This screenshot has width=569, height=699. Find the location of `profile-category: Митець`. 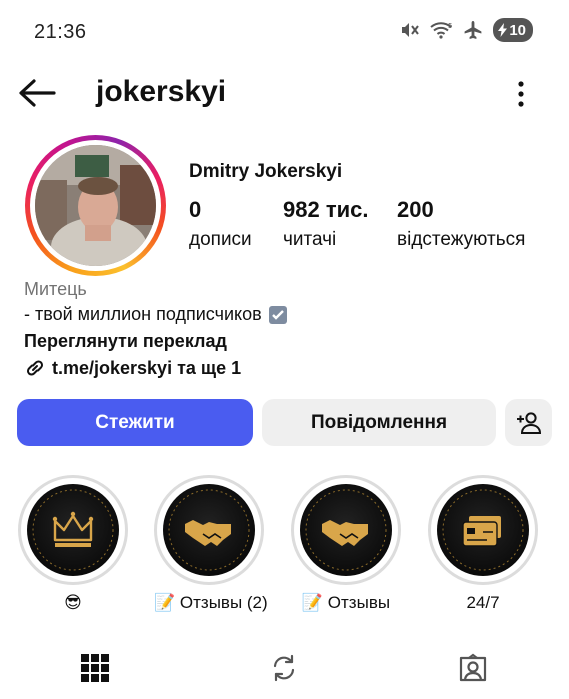

profile-category: Митець is located at coordinates (55, 289).